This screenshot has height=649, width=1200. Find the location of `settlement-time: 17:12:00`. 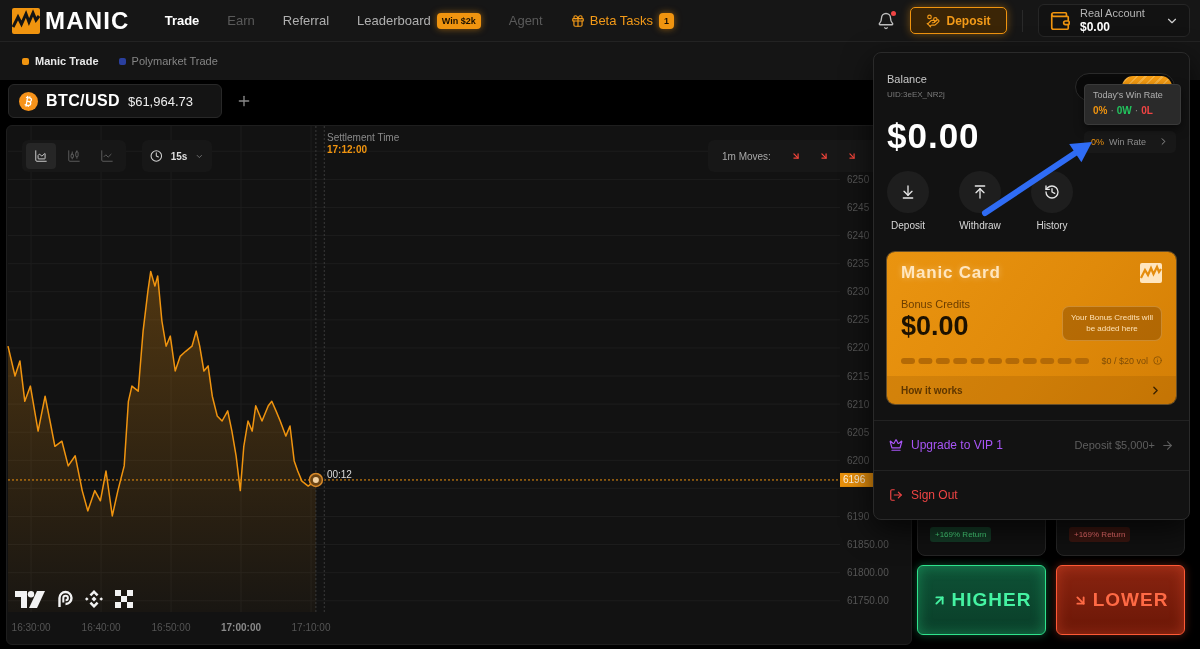

settlement-time: 17:12:00 is located at coordinates (348, 149).